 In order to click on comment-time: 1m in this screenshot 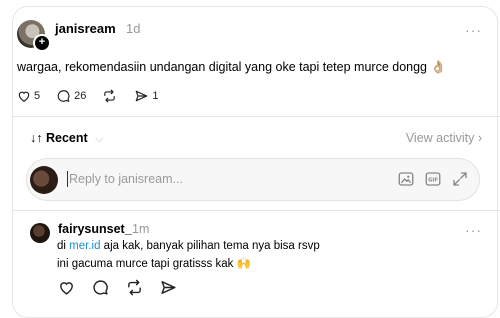, I will do `click(141, 229)`.